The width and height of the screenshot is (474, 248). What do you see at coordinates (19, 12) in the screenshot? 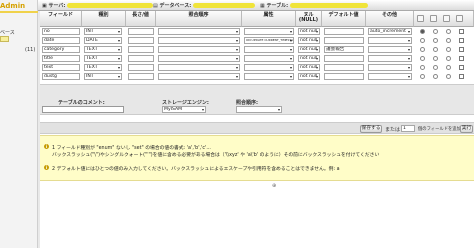
I see `brand-accent-bar` at bounding box center [19, 12].